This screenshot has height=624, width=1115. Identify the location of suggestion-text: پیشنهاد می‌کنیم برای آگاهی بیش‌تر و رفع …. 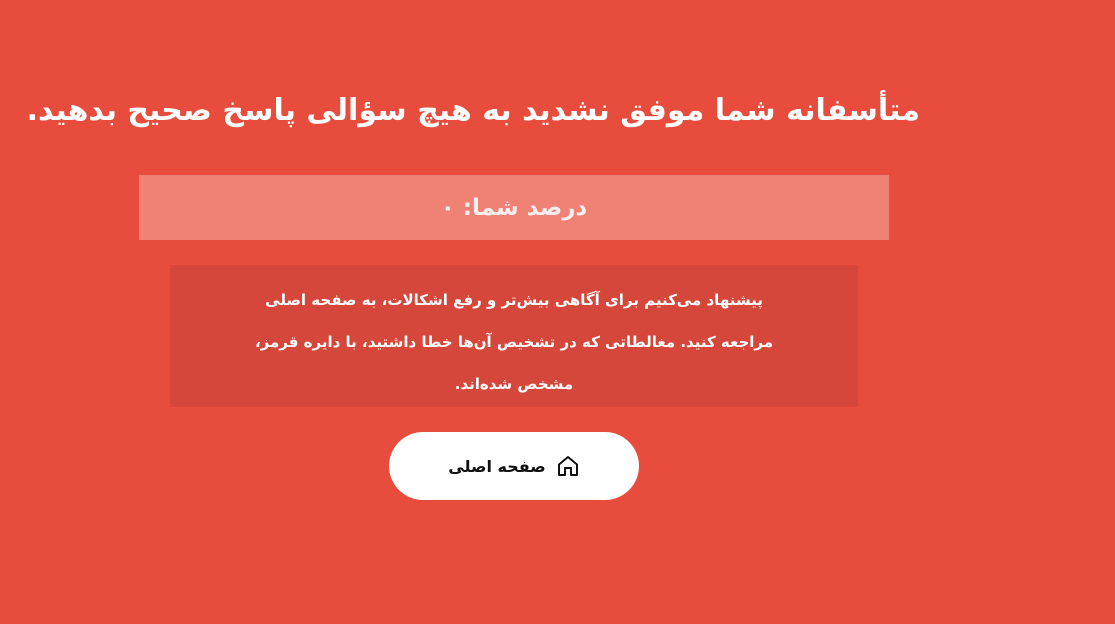
(514, 342).